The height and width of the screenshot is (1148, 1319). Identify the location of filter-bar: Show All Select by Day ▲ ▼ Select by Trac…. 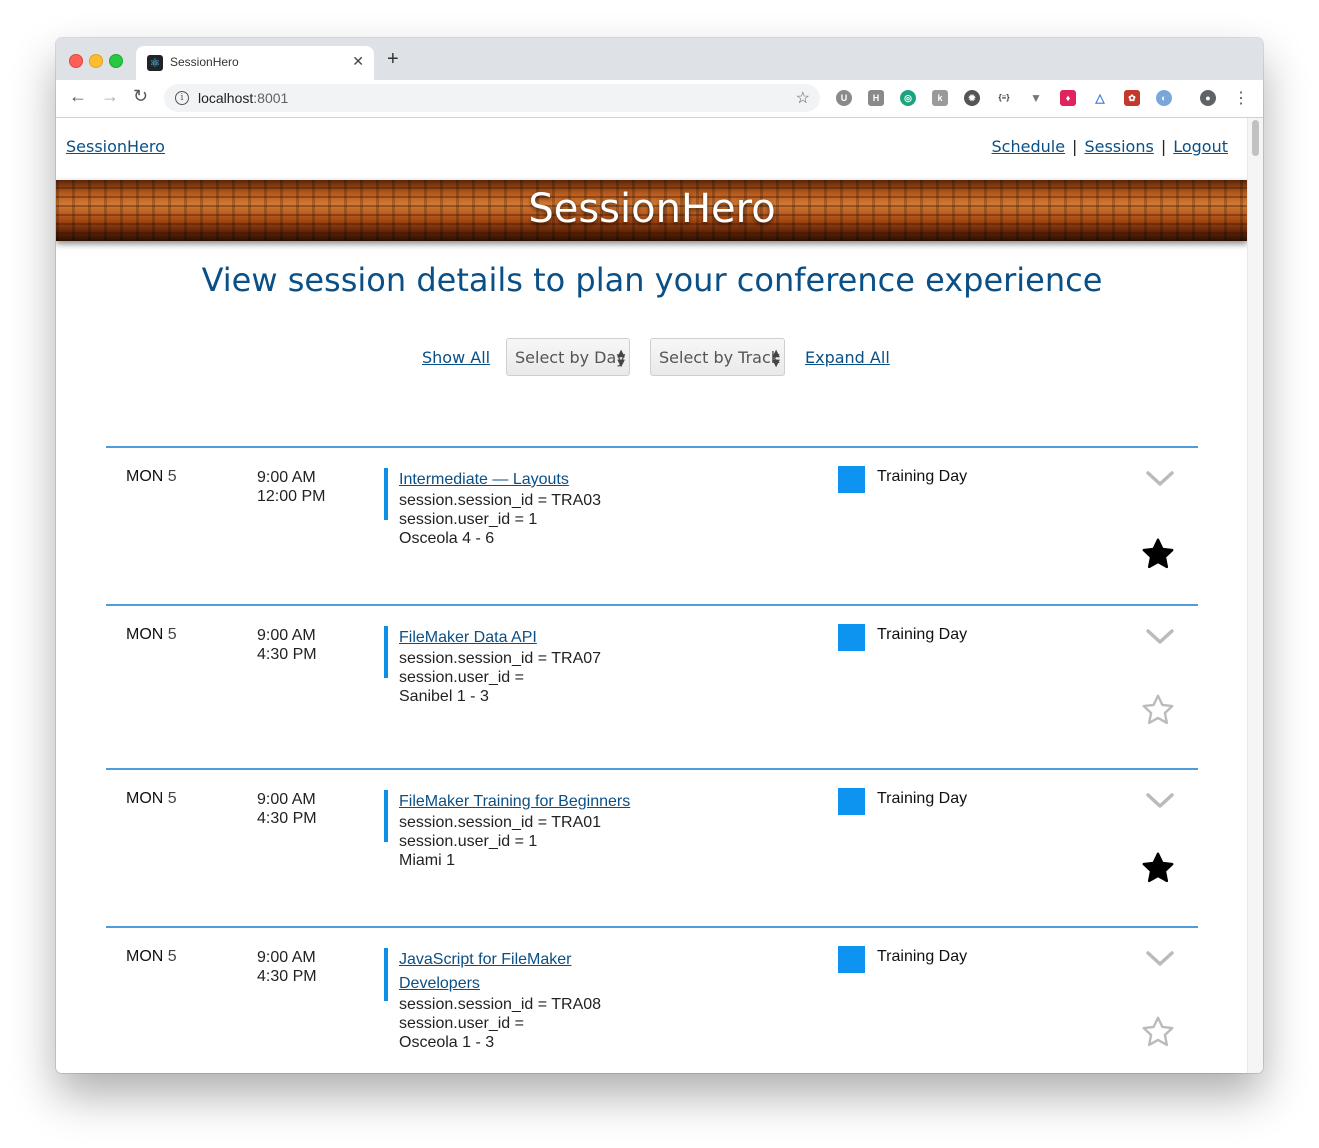
(652, 358).